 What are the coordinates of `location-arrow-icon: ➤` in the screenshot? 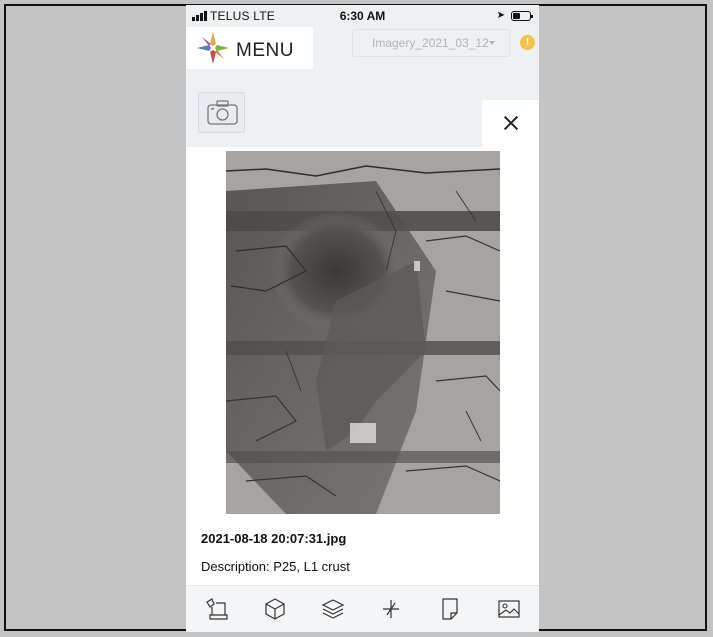 It's located at (500, 15).